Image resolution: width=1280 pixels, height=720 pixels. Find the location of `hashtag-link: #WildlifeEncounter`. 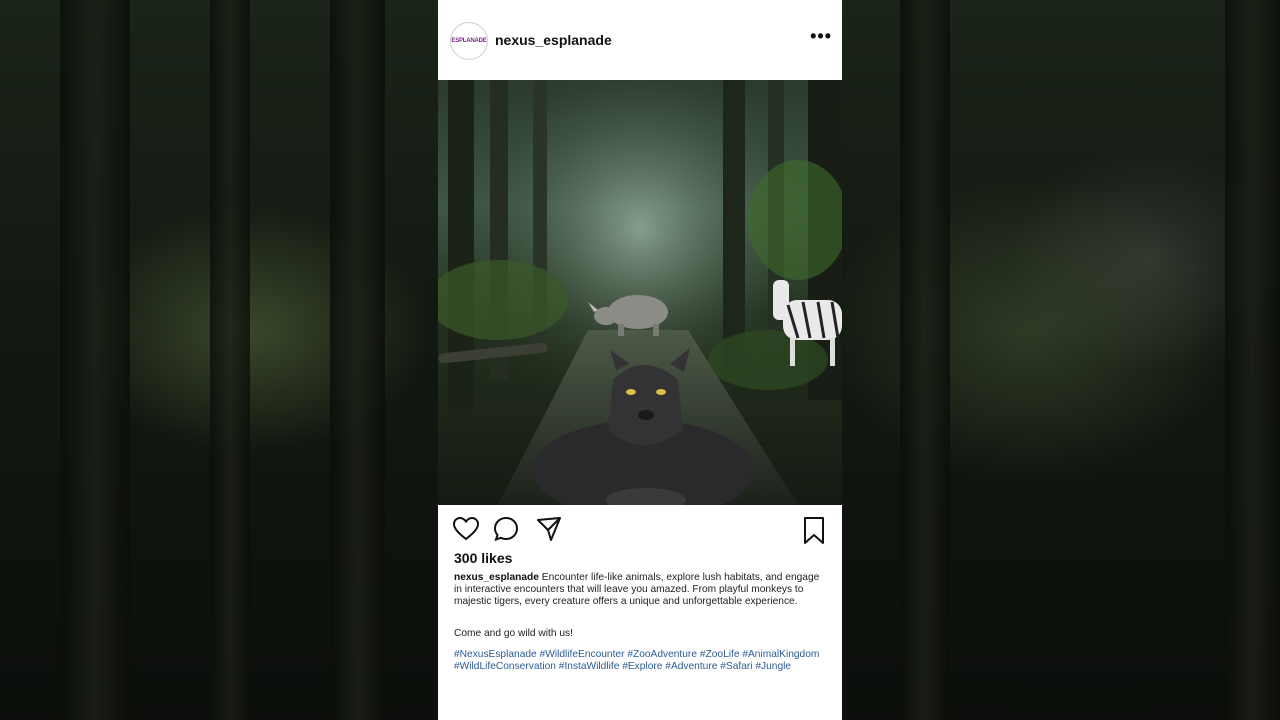

hashtag-link: #WildlifeEncounter is located at coordinates (582, 654).